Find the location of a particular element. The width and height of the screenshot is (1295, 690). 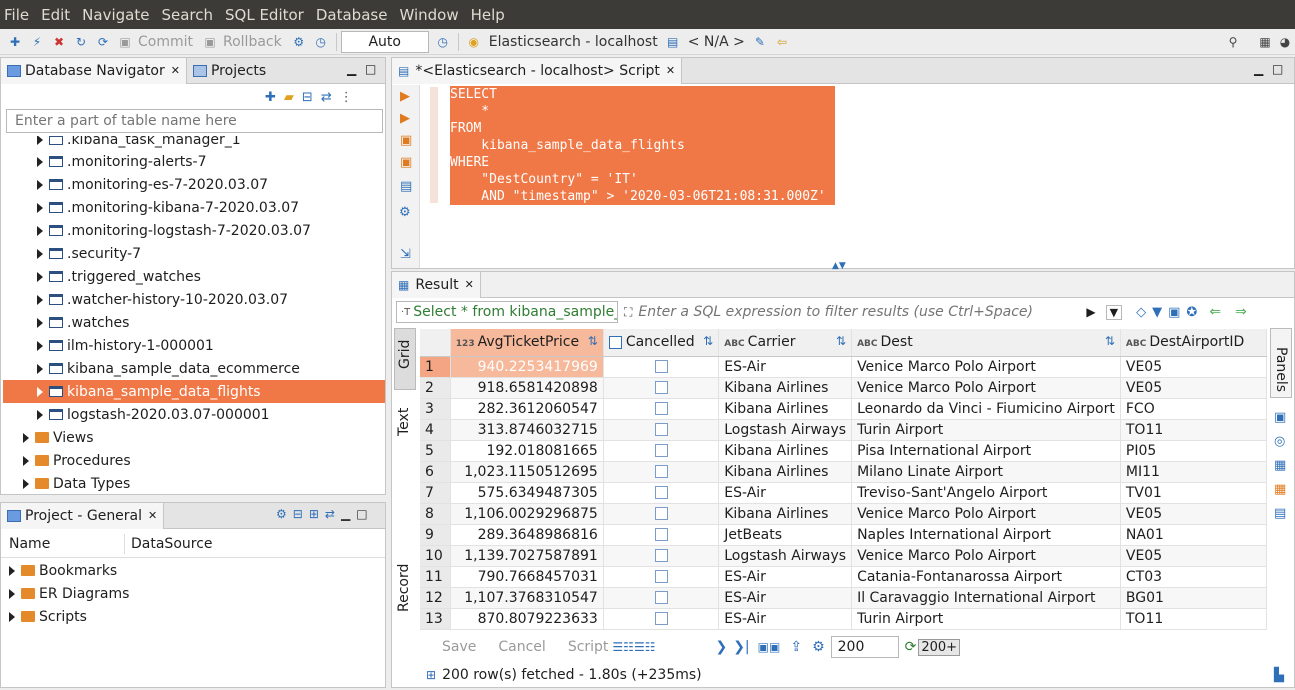

explain-plan-icon: ▤ is located at coordinates (406, 186).